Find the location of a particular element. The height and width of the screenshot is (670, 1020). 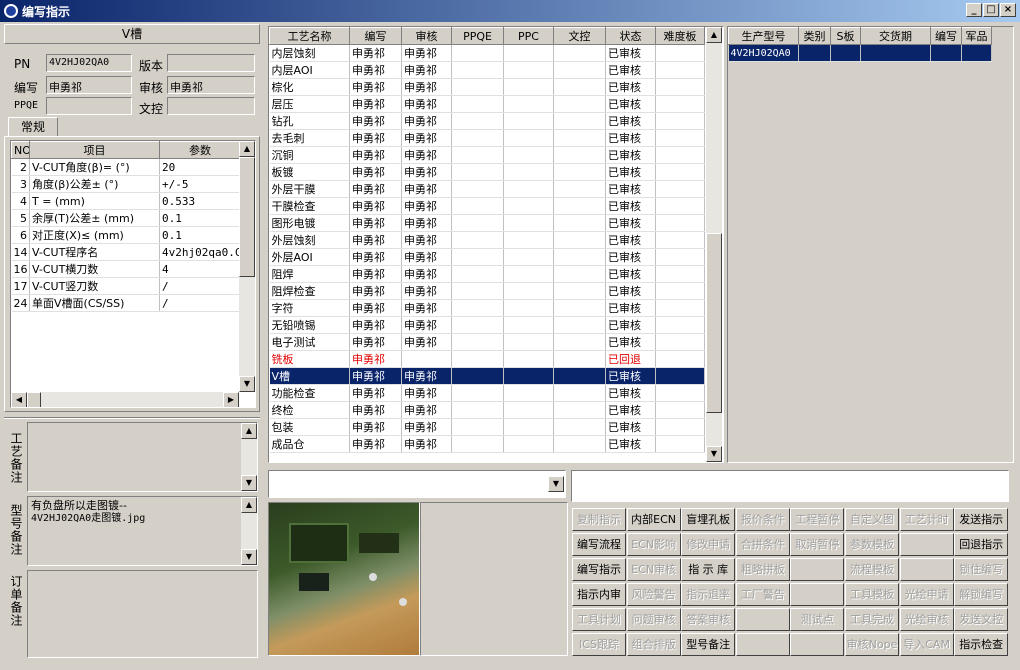

process-row: 外层蚀刻 申勇祁 申勇祁 已审核 is located at coordinates (487, 240).